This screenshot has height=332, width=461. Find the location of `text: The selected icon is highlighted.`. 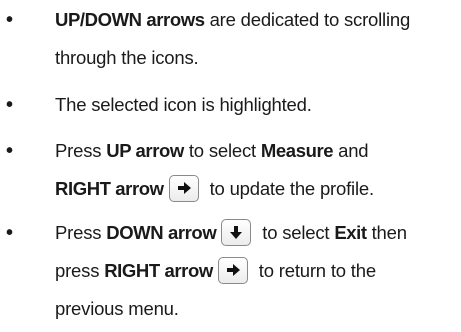

text: The selected icon is highlighted. is located at coordinates (183, 104).